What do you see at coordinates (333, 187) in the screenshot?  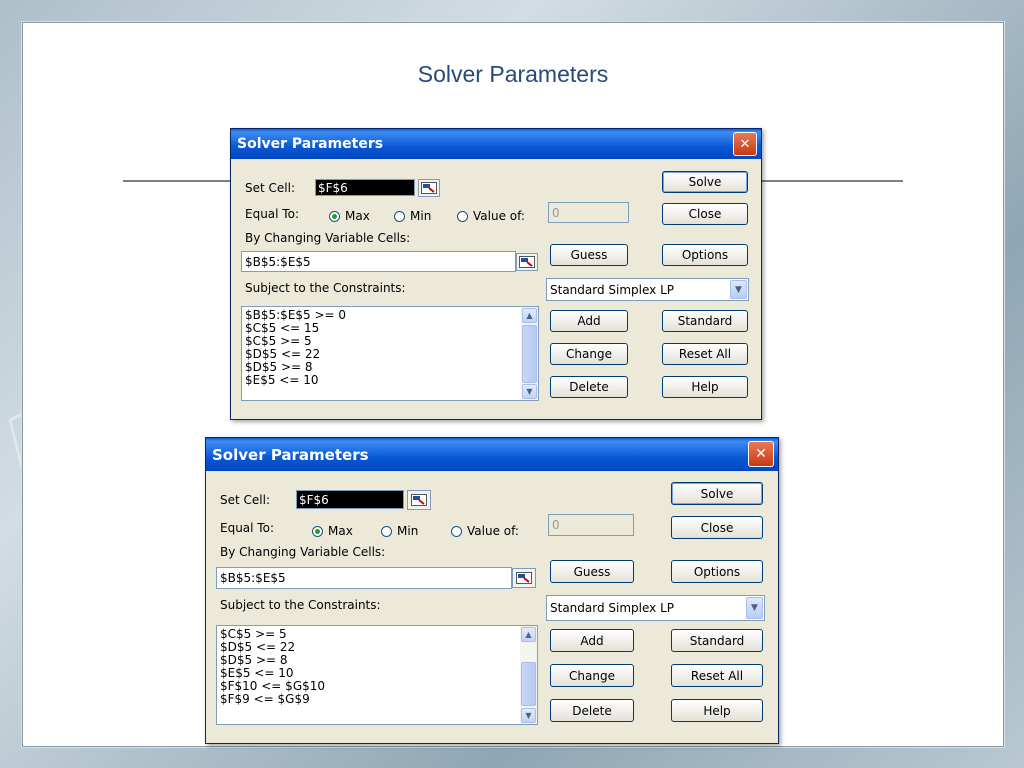 I see `set-cell-value: $F$6` at bounding box center [333, 187].